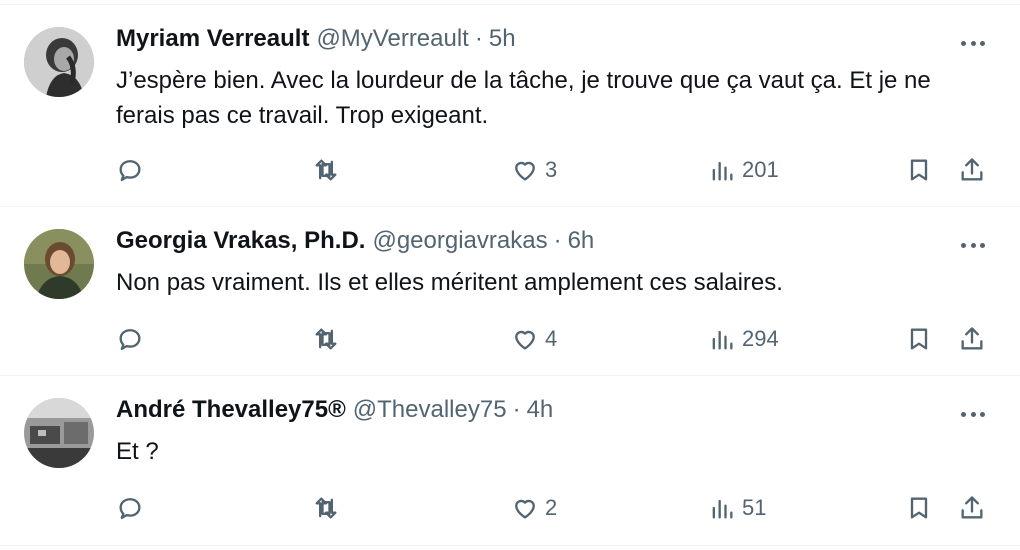 The image size is (1020, 550). What do you see at coordinates (430, 410) in the screenshot?
I see `author-handle: @Thevalley75` at bounding box center [430, 410].